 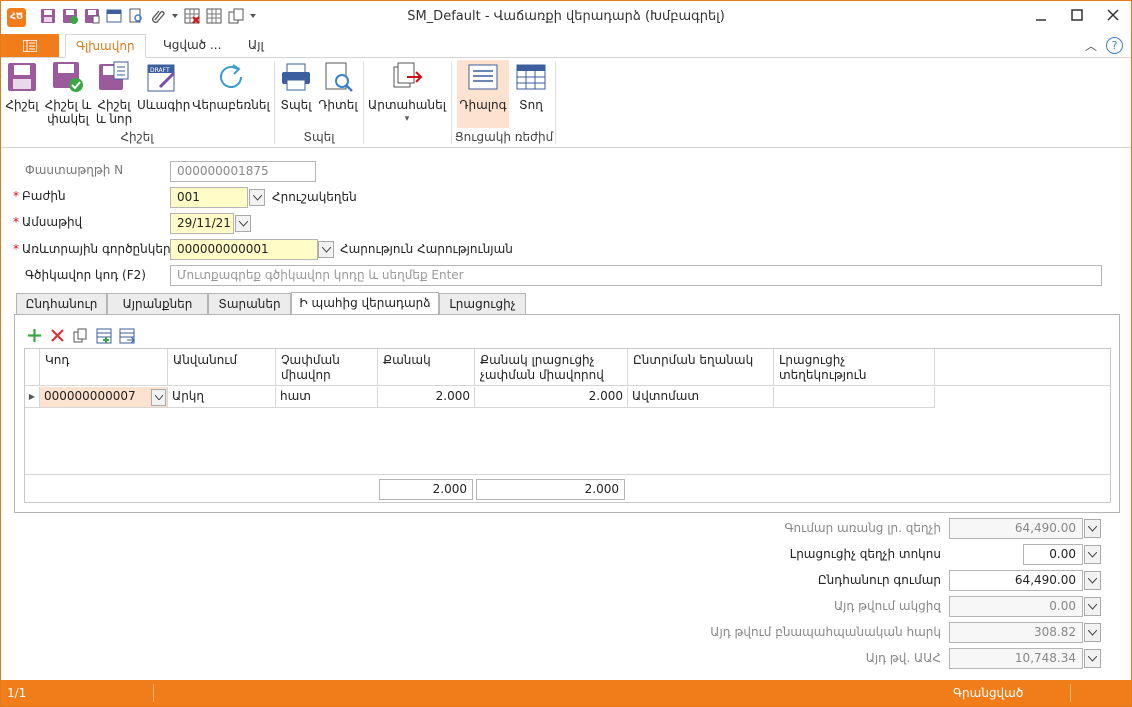 I want to click on barcode-label: Գծիկավոր կոդ (F2), so click(x=85, y=275).